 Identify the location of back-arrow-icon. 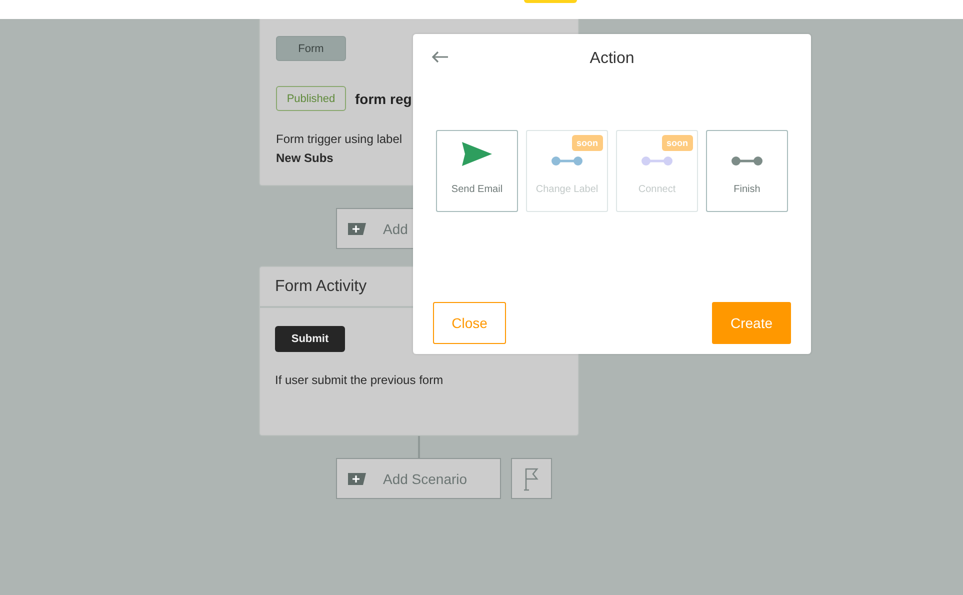
(440, 57).